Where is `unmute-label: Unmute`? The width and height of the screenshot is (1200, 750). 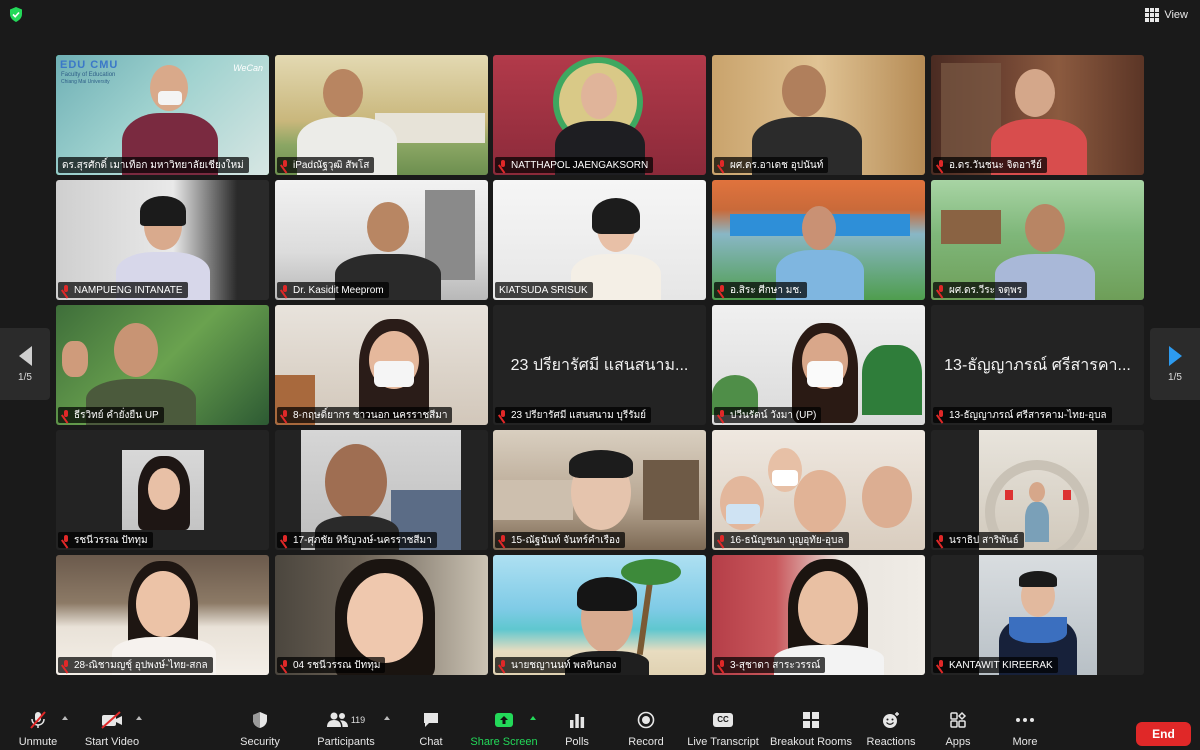
unmute-label: Unmute is located at coordinates (38, 742).